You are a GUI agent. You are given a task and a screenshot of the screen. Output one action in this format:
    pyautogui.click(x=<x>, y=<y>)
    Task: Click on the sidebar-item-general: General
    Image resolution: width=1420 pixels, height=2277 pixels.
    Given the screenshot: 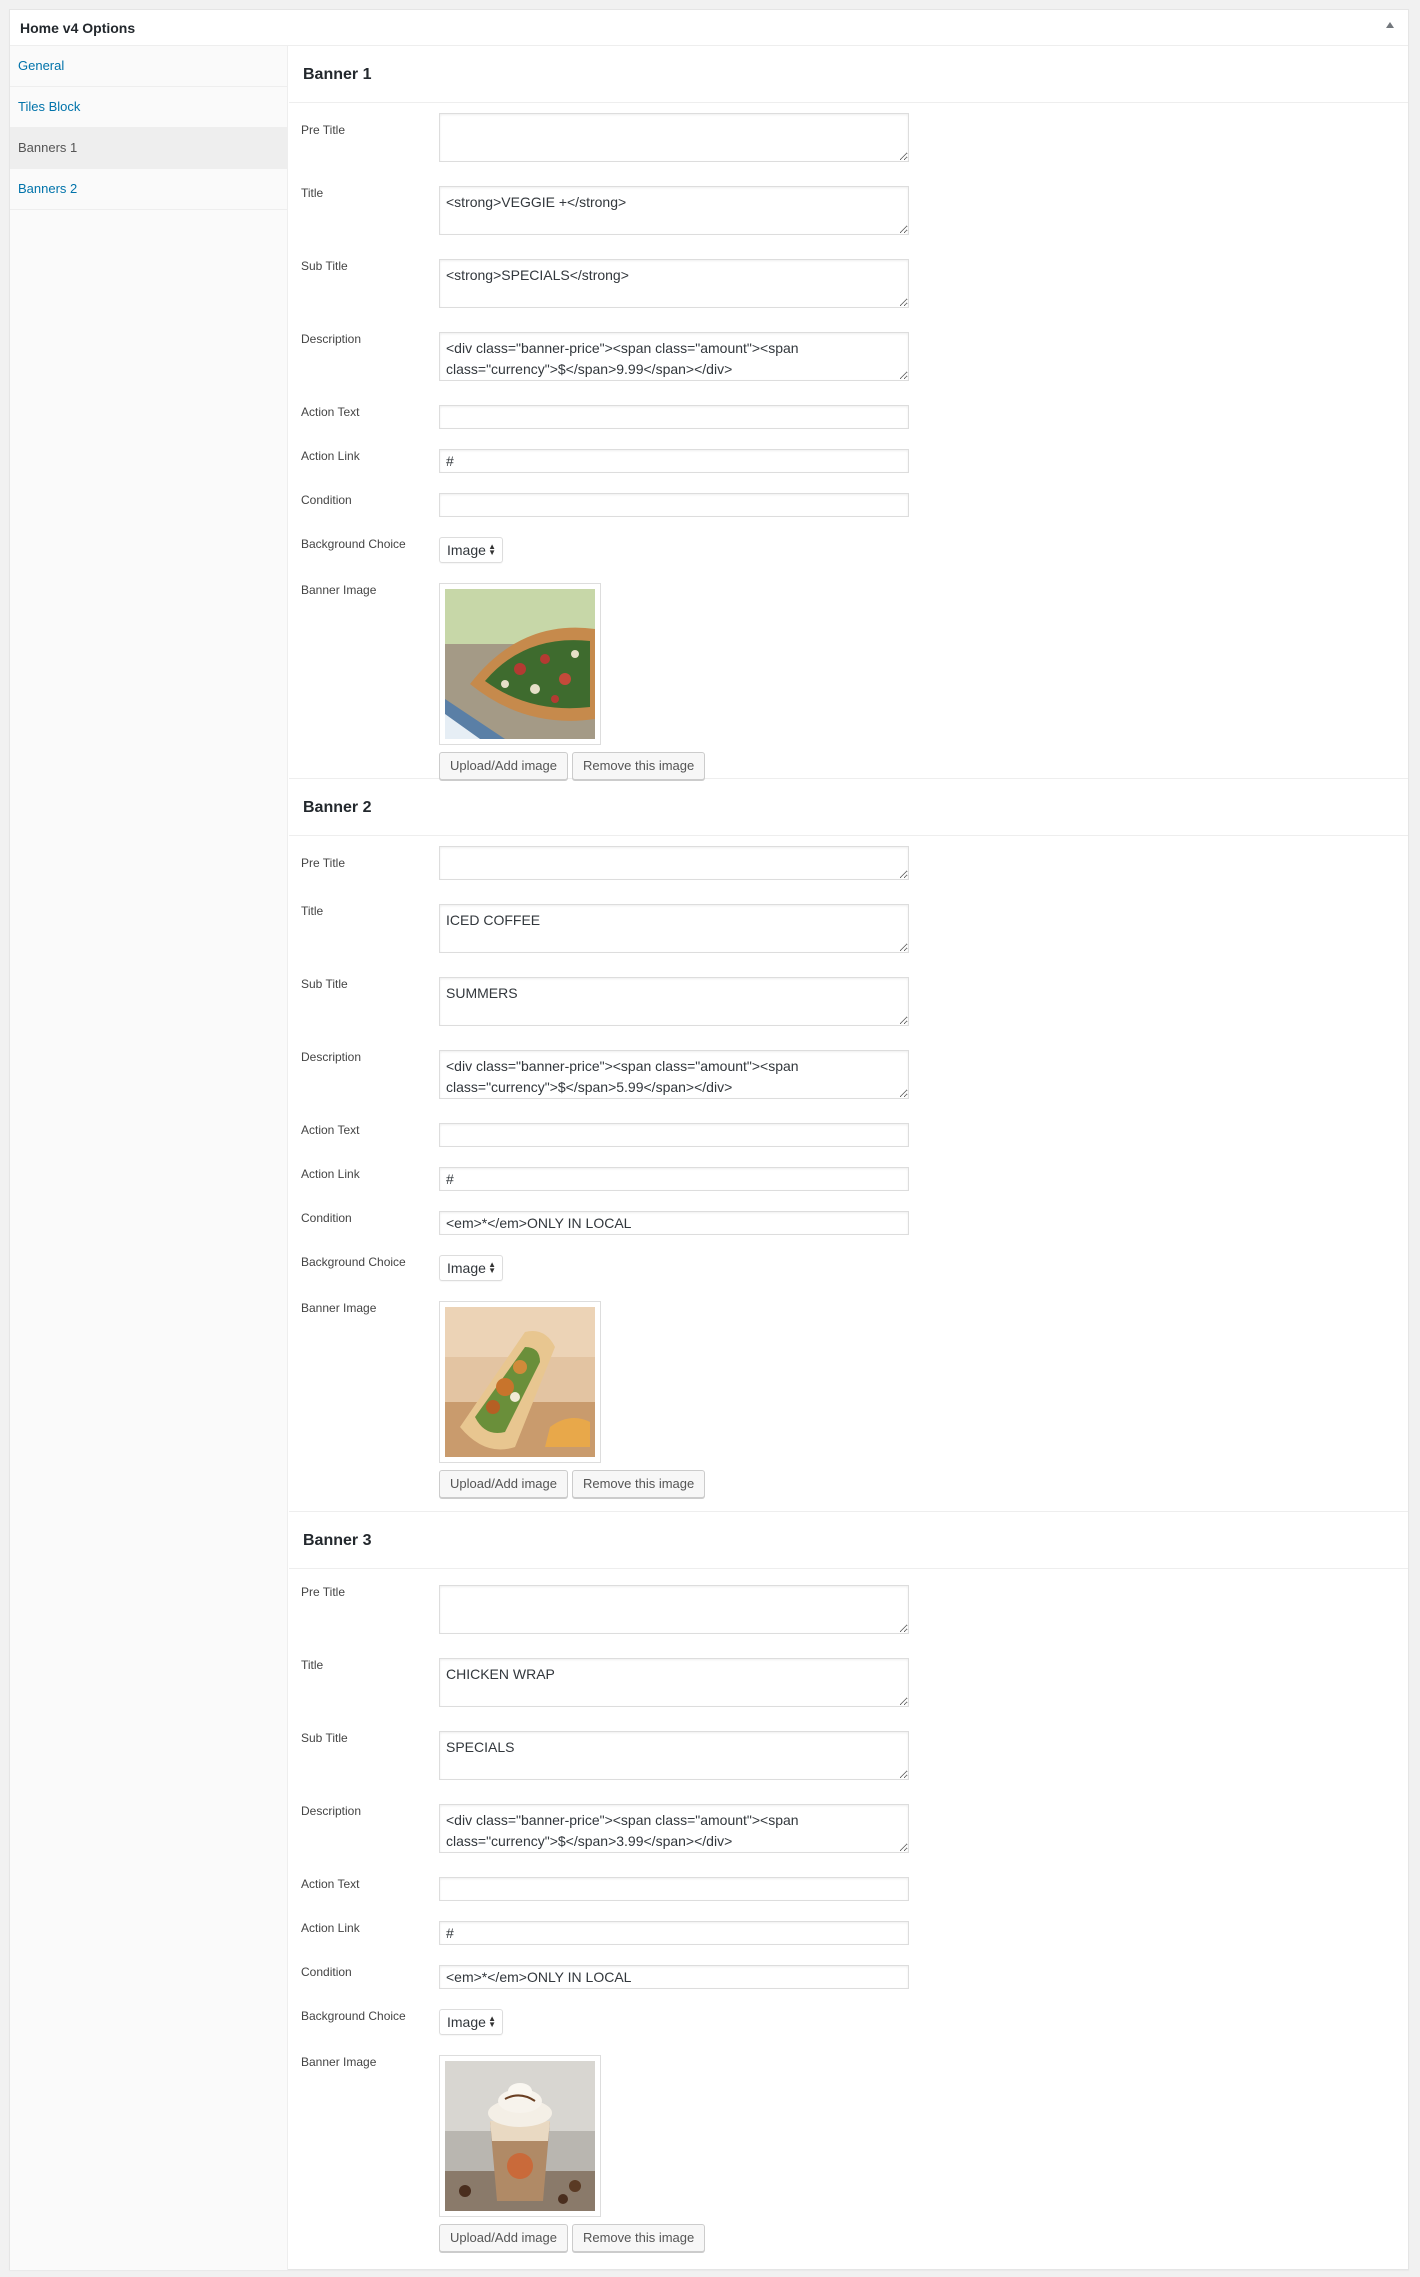 What is the action you would take?
    pyautogui.click(x=148, y=66)
    